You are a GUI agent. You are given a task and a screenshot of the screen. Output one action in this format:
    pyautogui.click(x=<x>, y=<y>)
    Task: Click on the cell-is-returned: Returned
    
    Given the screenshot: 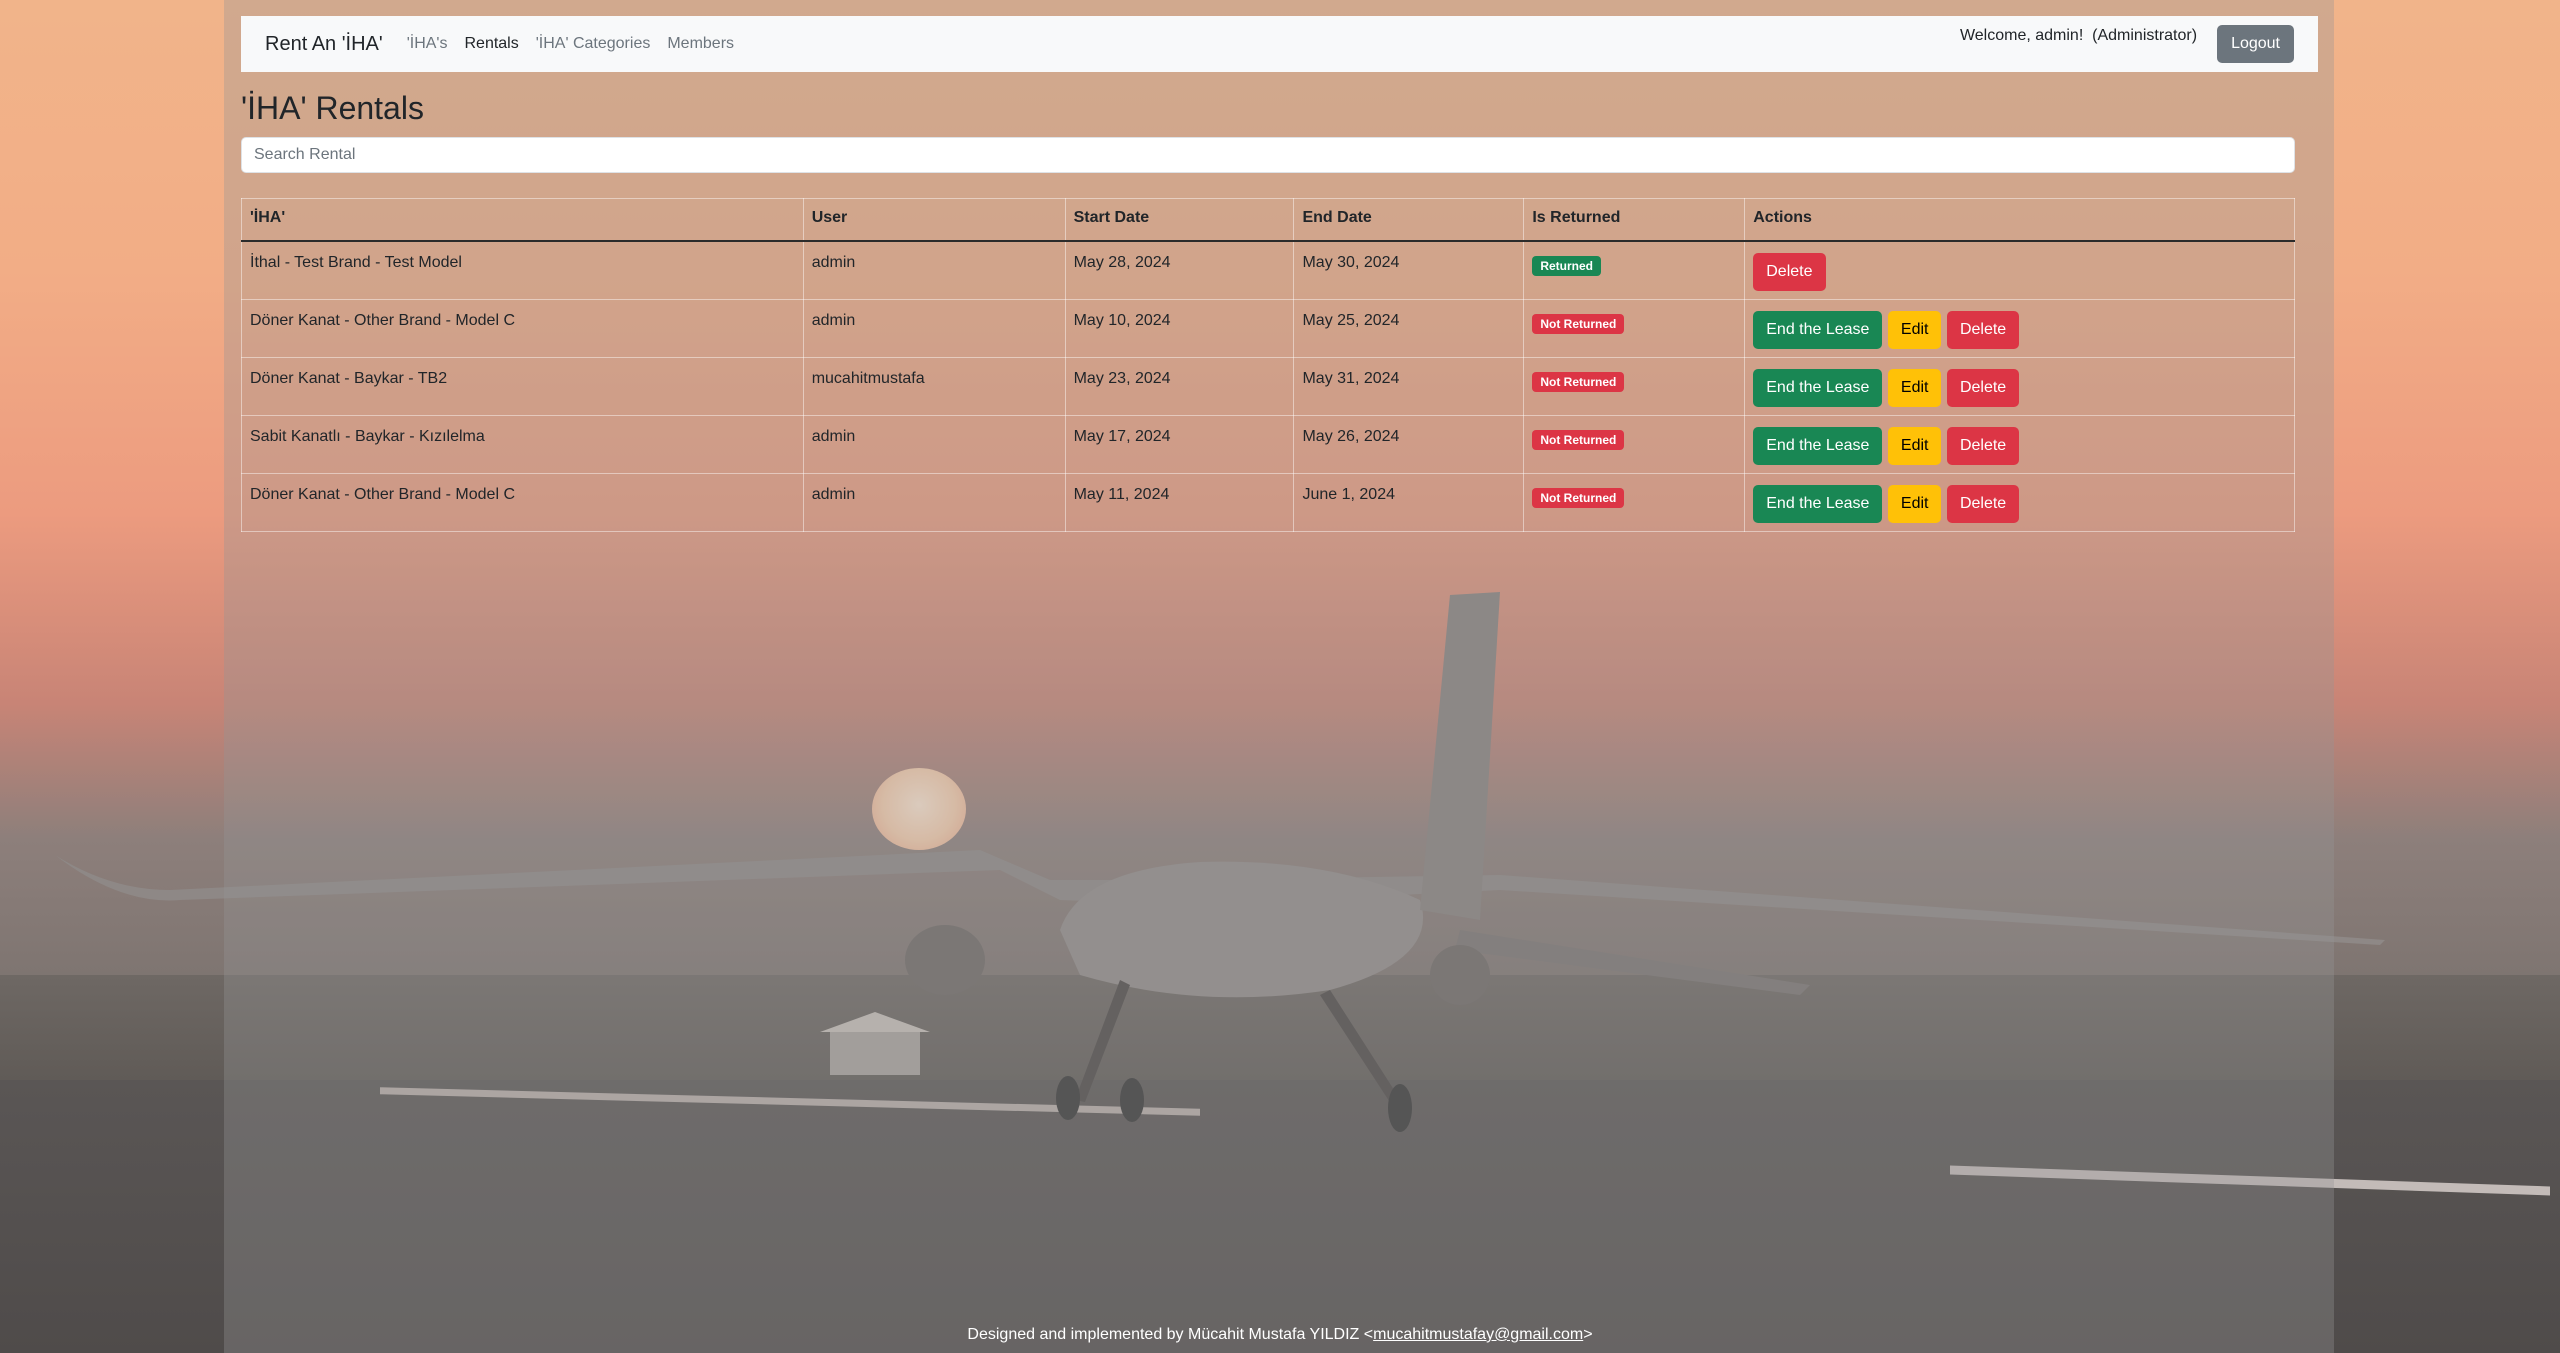 What is the action you would take?
    pyautogui.click(x=1634, y=270)
    